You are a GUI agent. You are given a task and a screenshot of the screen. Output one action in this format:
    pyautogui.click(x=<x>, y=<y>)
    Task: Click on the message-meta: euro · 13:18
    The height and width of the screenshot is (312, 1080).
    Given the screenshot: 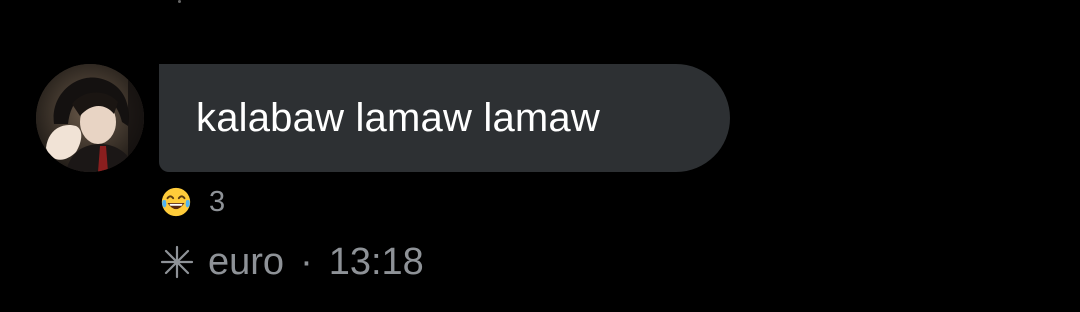 What is the action you would take?
    pyautogui.click(x=292, y=262)
    